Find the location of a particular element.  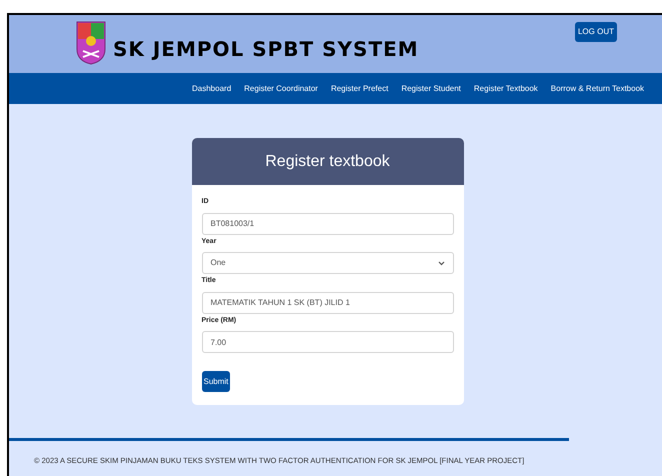

school-crest-icon is located at coordinates (91, 43).